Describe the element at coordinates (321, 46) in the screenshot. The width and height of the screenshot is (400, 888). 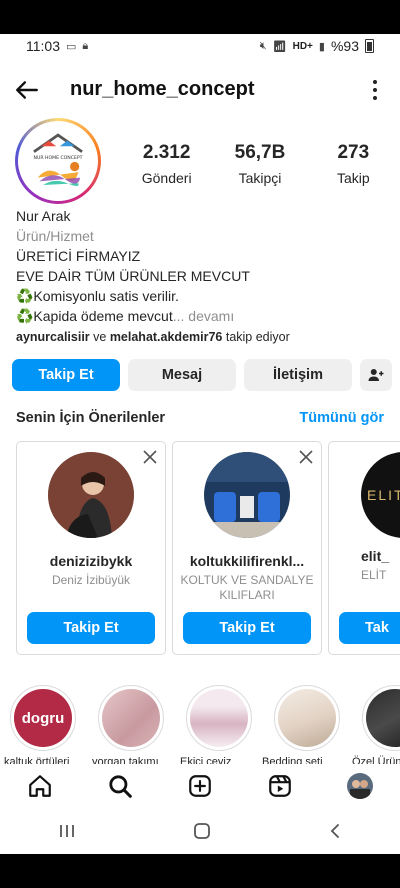
I see `signal-icon: ▮` at that location.